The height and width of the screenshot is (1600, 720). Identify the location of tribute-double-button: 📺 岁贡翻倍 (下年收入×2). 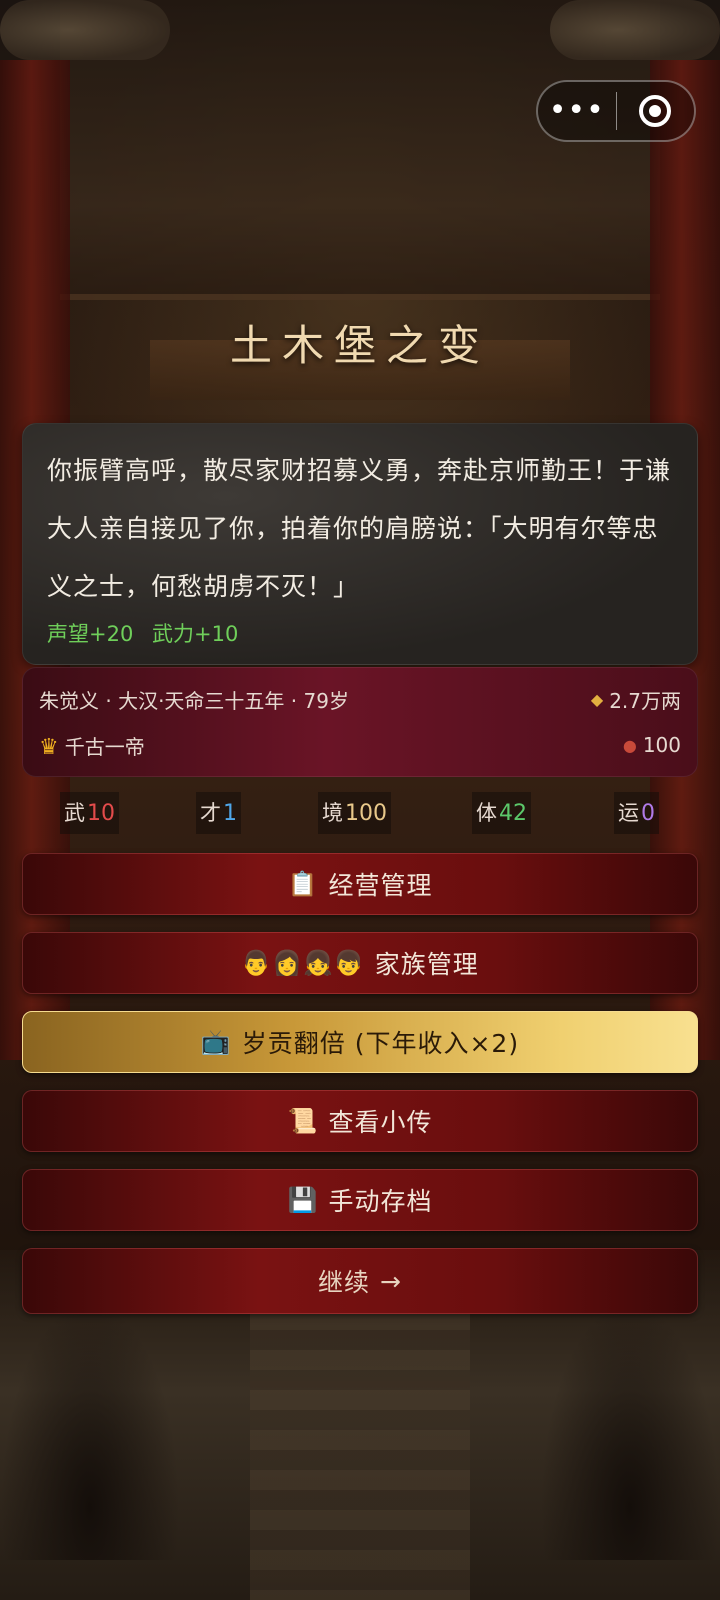
(360, 1042).